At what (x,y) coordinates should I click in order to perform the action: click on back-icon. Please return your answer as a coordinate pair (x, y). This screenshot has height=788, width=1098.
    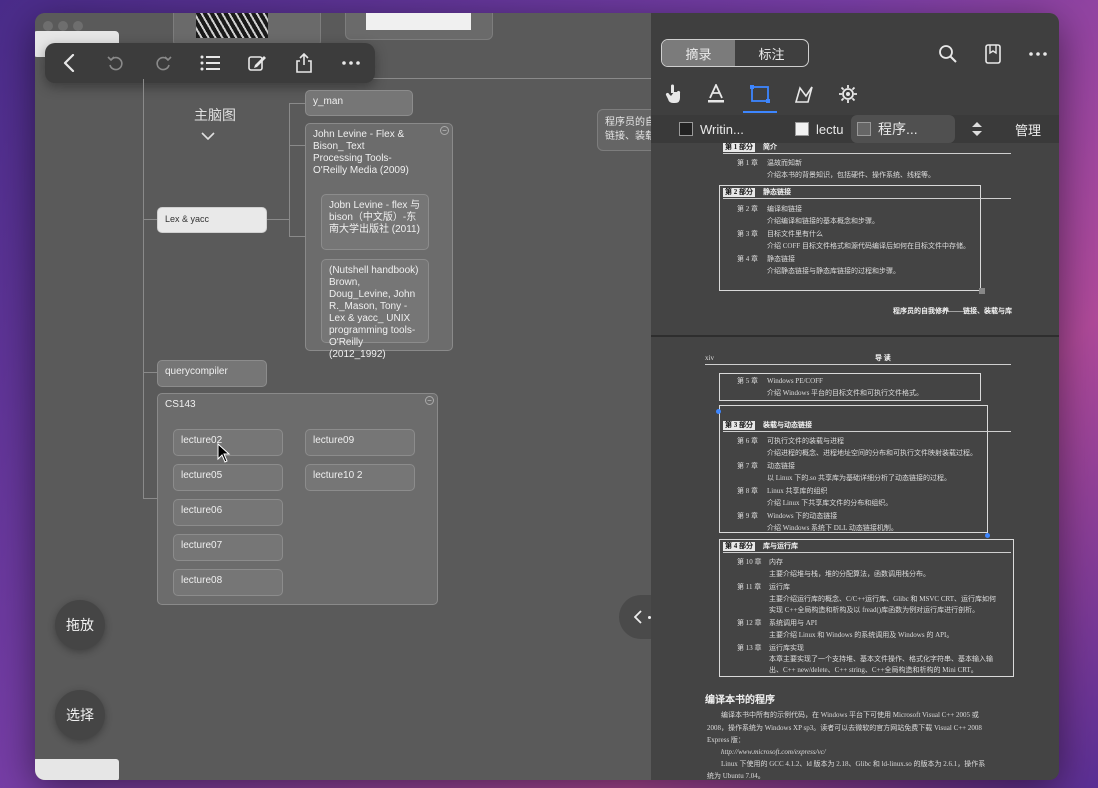
    Looking at the image, I should click on (69, 63).